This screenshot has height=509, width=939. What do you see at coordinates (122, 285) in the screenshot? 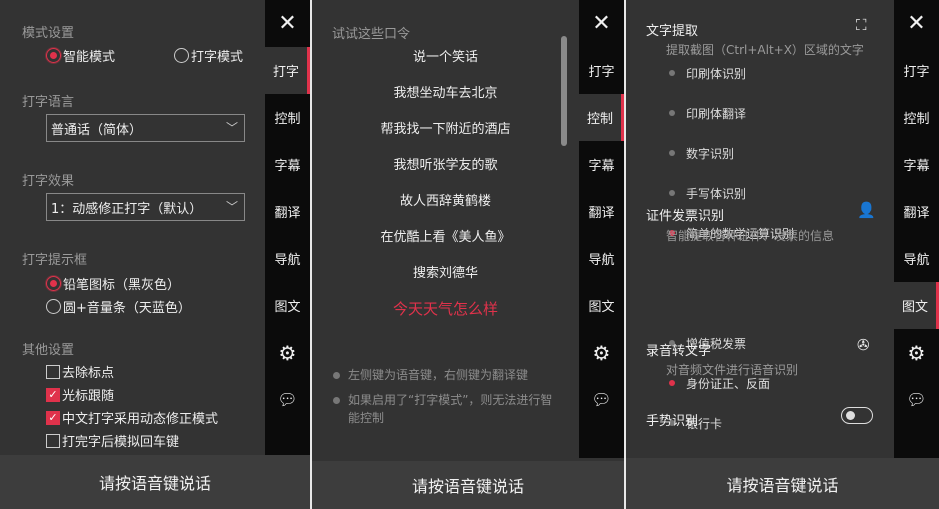
I see `radio-label: 铅笔图标（黑灰色）` at bounding box center [122, 285].